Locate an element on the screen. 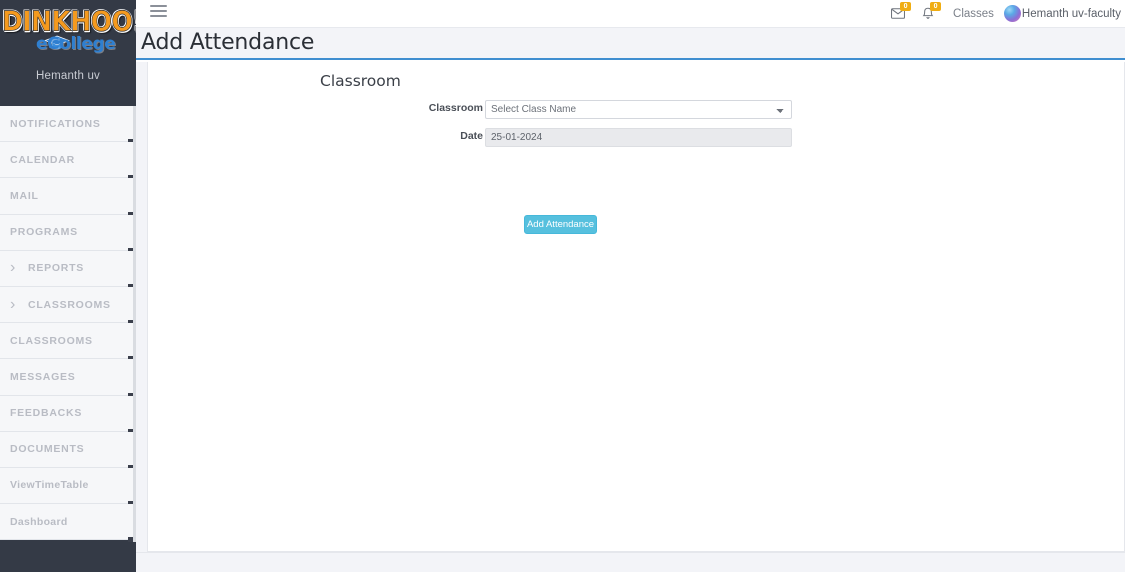 This screenshot has height=572, width=1125. sidebar-user-name: Hemanth uv is located at coordinates (67, 76).